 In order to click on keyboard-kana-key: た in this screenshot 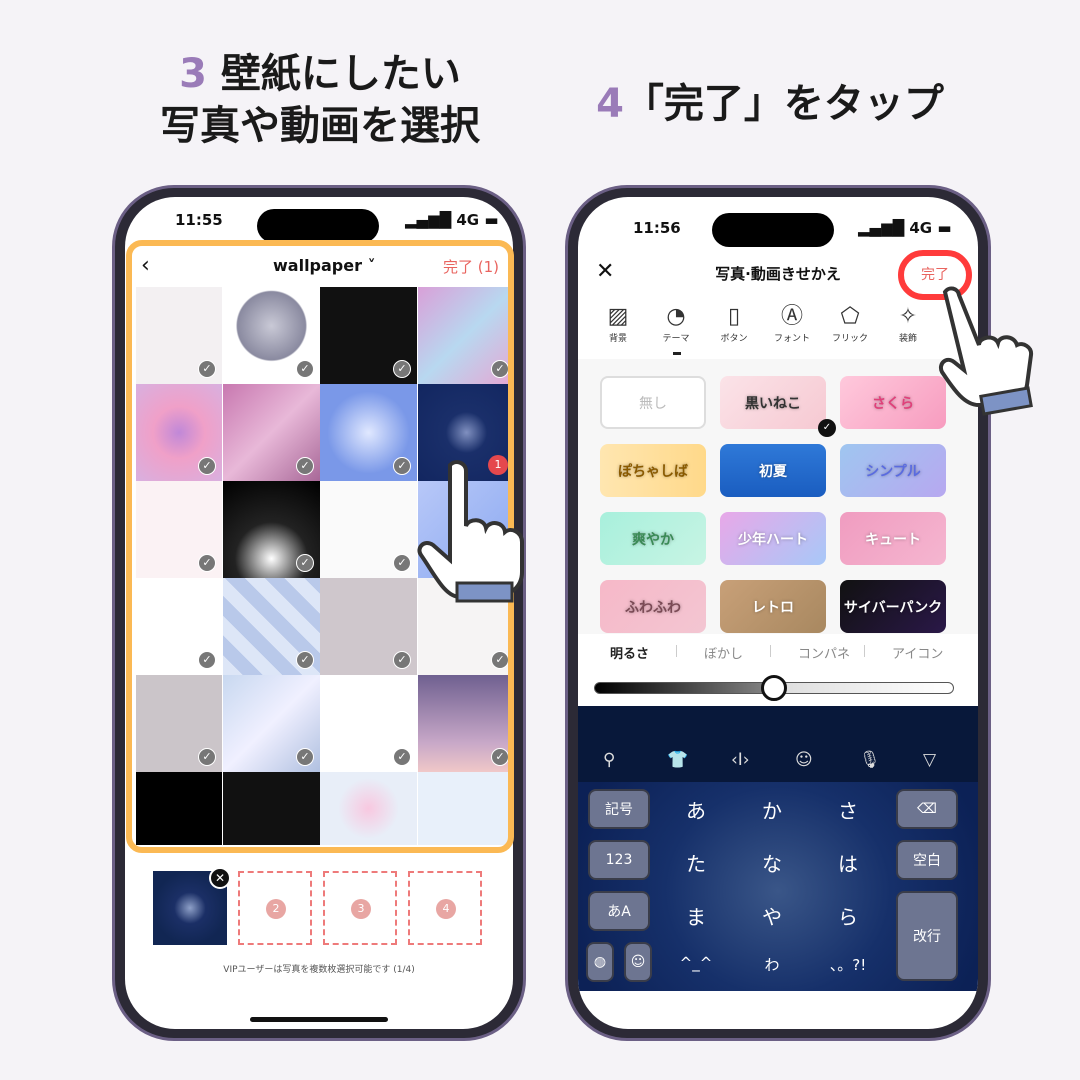, I will do `click(696, 862)`.